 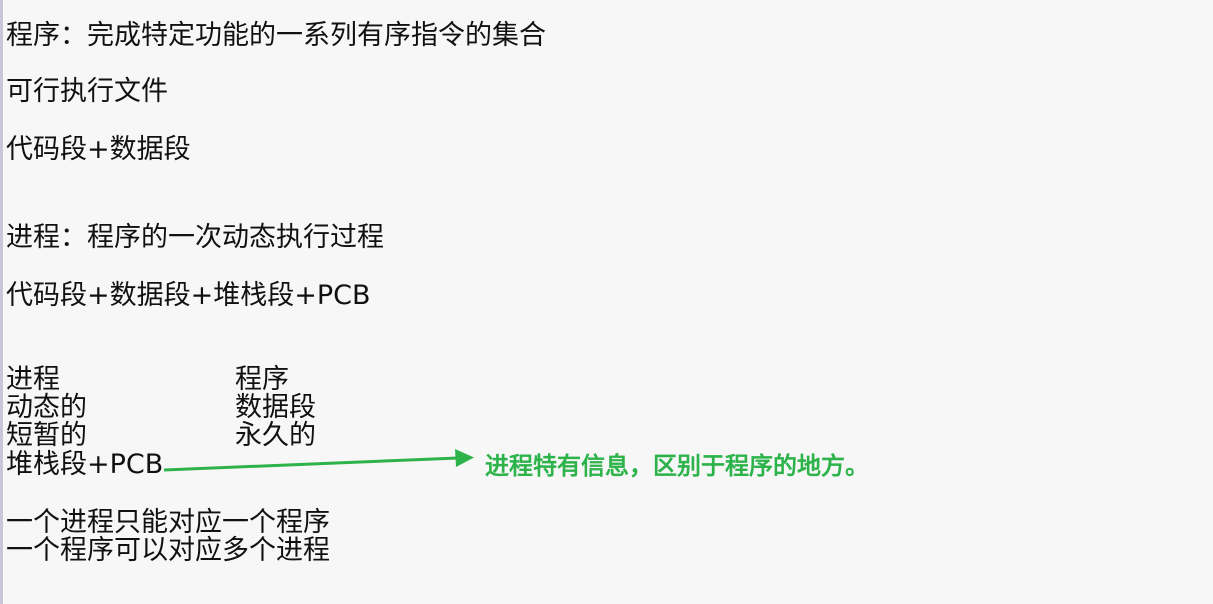 I want to click on relation-line: 一个进程只能对应一个程序, so click(x=168, y=522).